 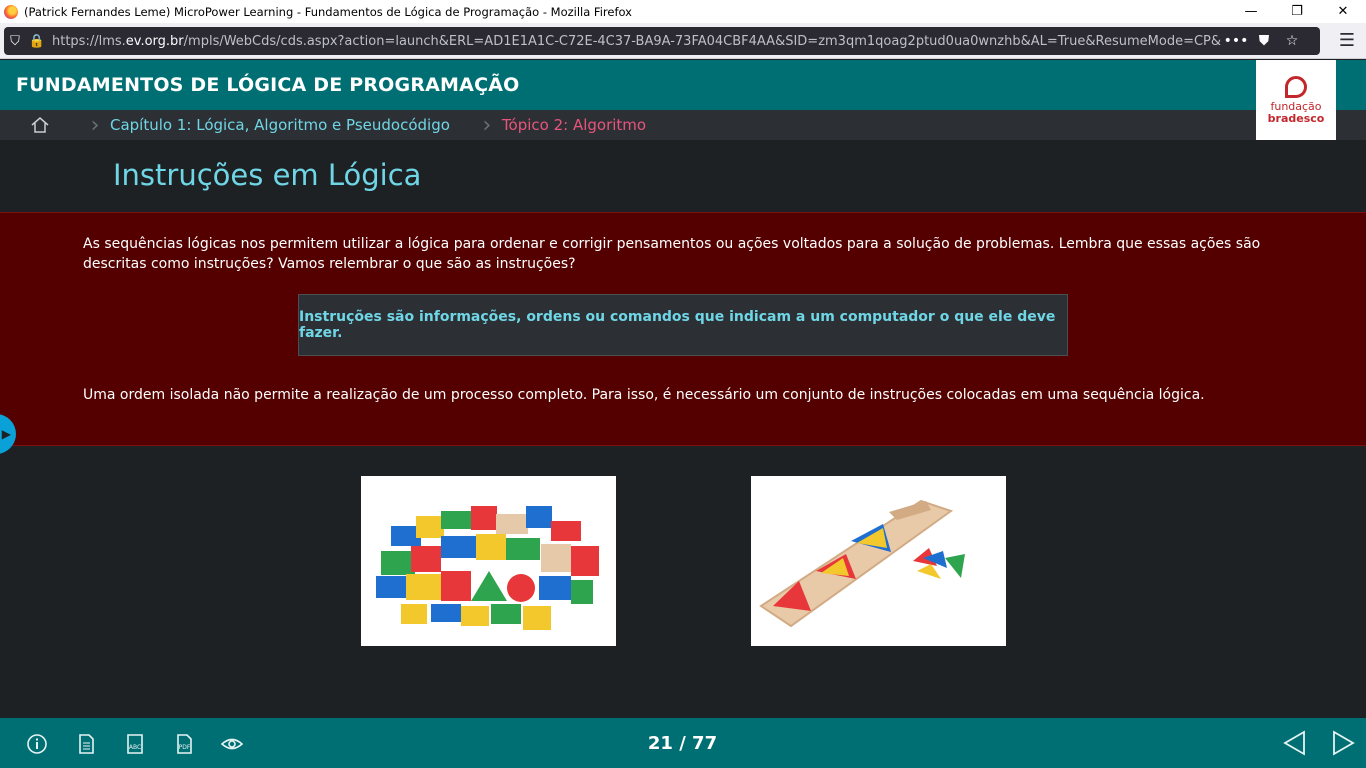 I want to click on logo-line1: fundação, so click(x=1296, y=106).